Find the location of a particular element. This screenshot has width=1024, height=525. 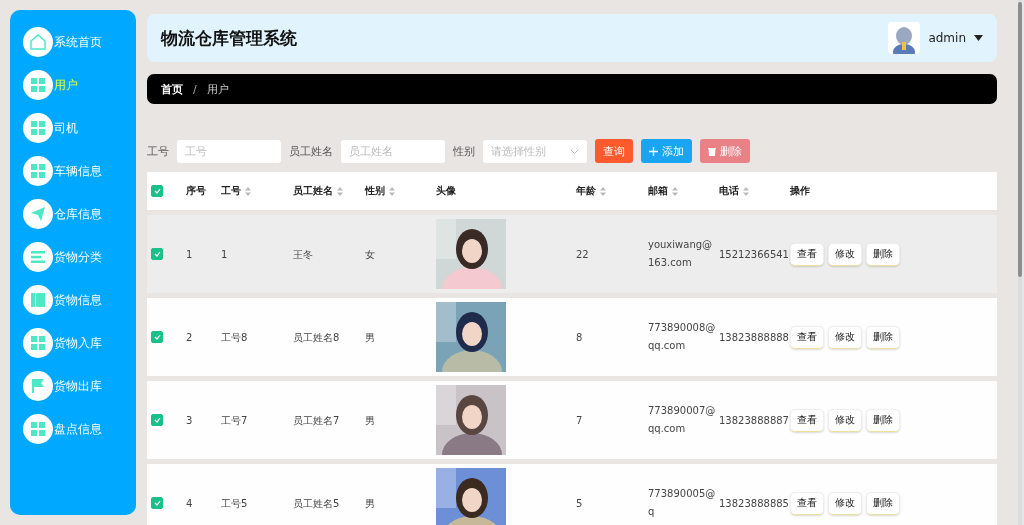

app-title: 物流仓库管理系统 is located at coordinates (229, 38).